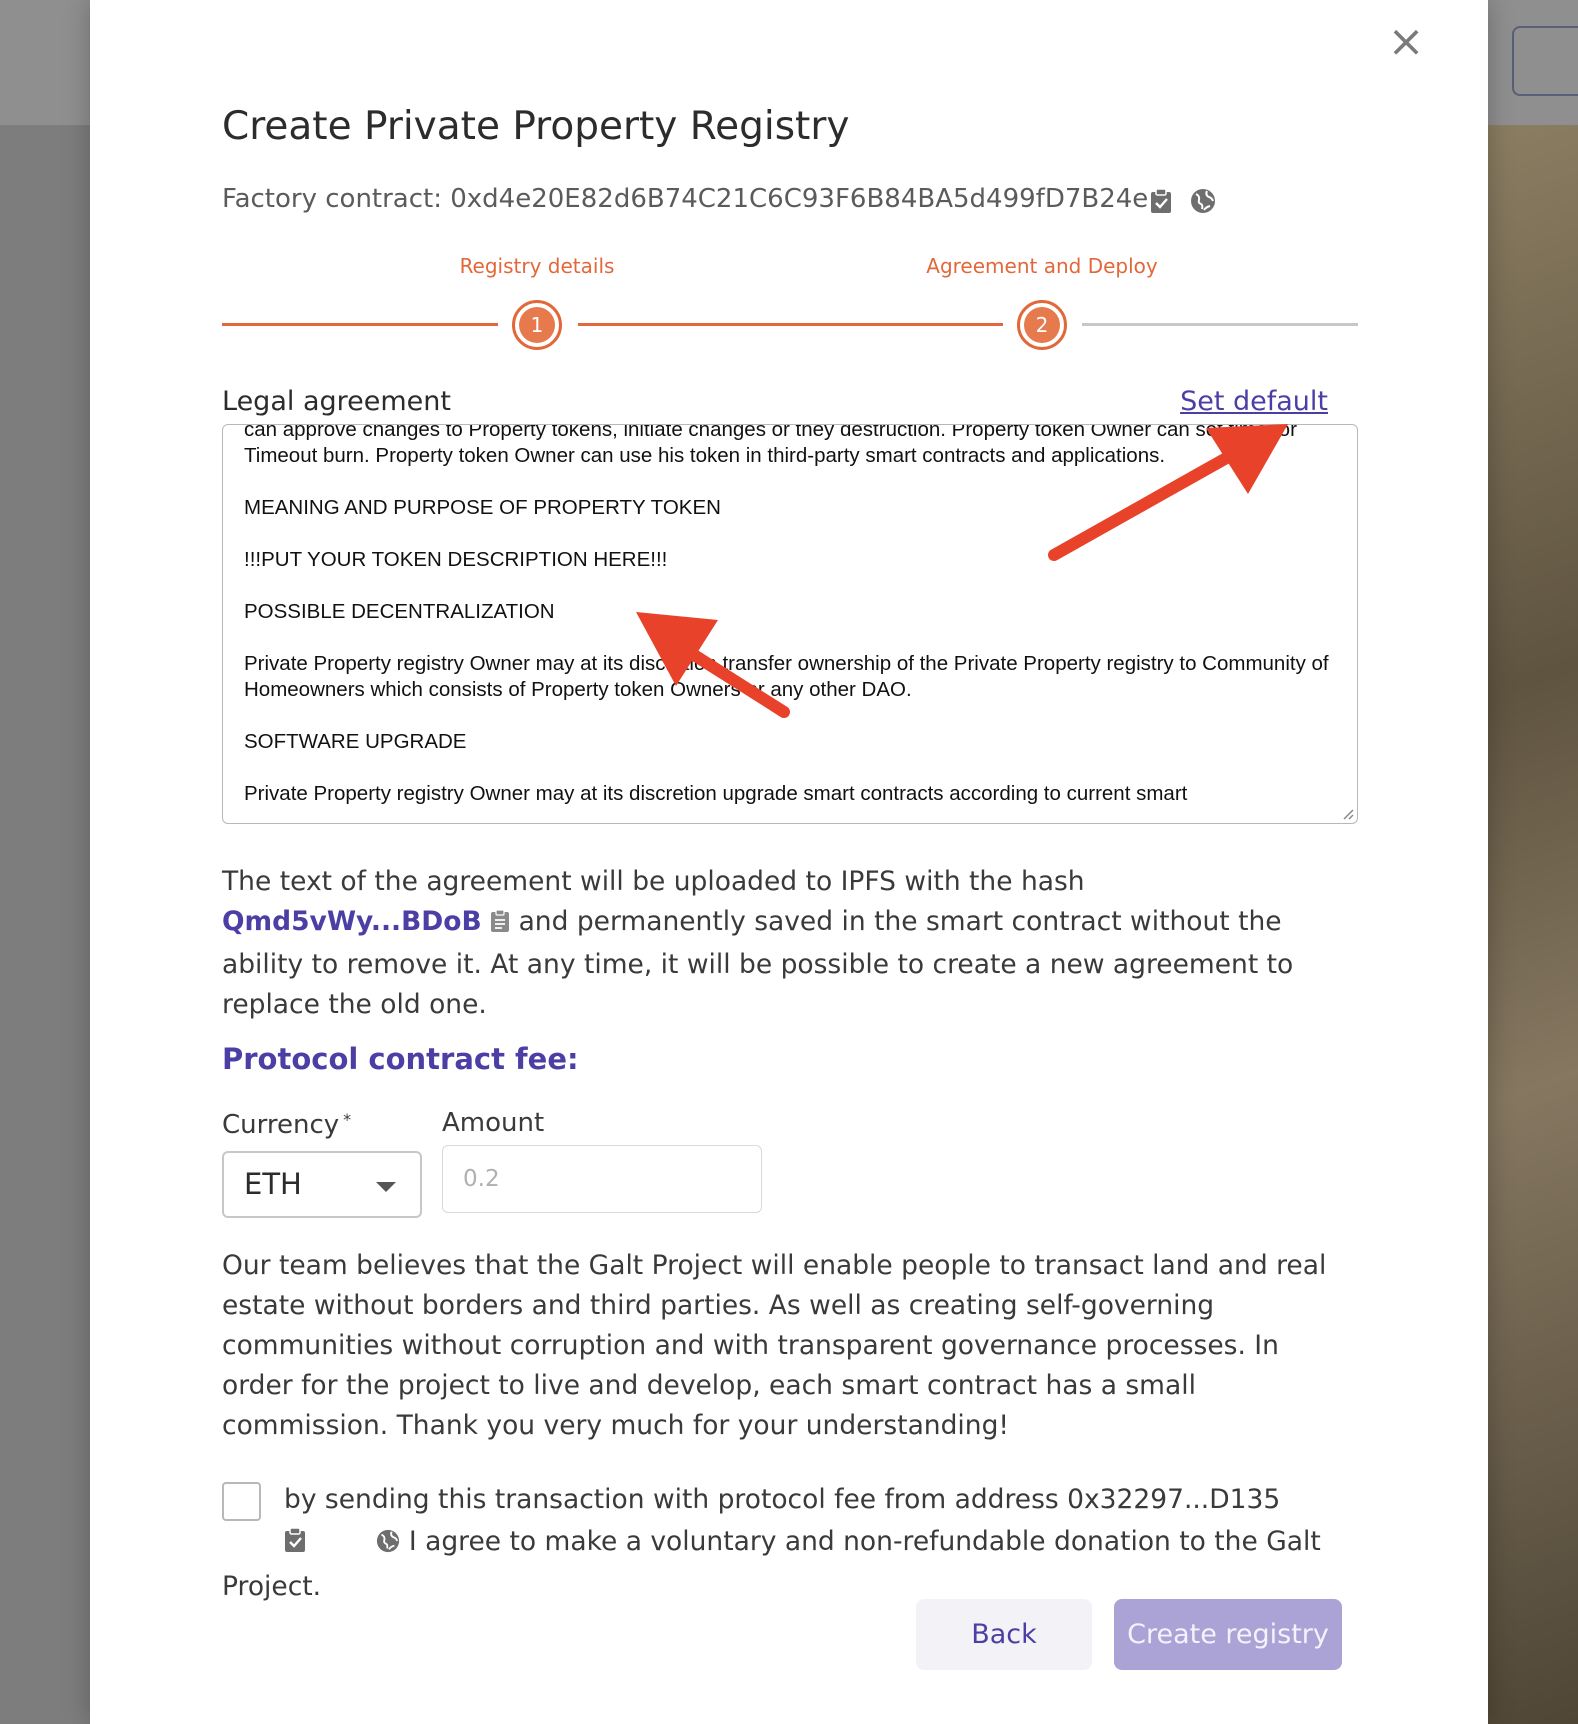 The height and width of the screenshot is (1724, 1578). Describe the element at coordinates (482, 507) in the screenshot. I see `agreement-paragraph: MEANING AND PURPOSE OF PROPERTY TOKEN` at that location.